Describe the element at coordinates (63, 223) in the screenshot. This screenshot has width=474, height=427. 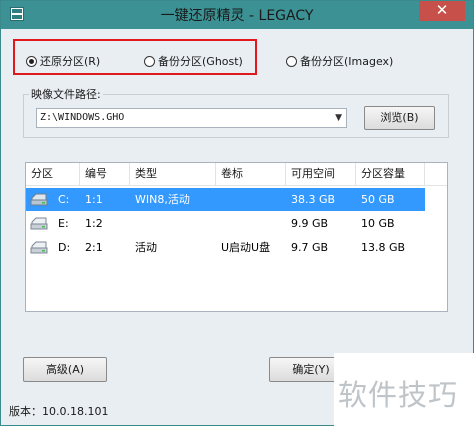
I see `cell-drive: E:` at that location.